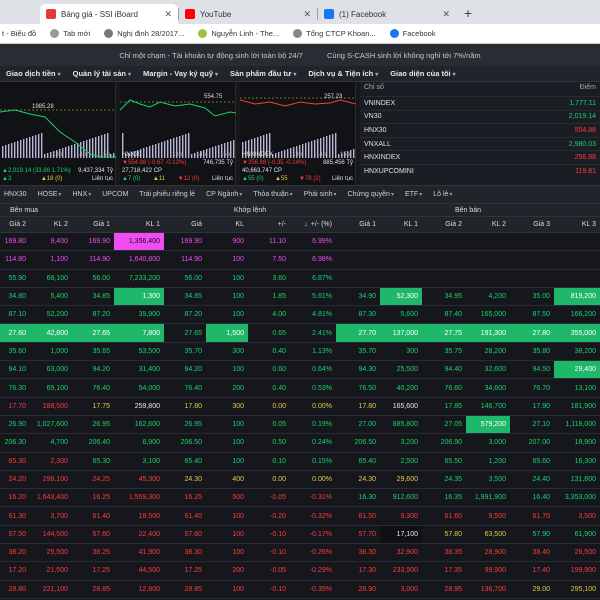 This screenshot has height=600, width=600. Describe the element at coordinates (15, 314) in the screenshot. I see `table-cell: 87.10` at that location.